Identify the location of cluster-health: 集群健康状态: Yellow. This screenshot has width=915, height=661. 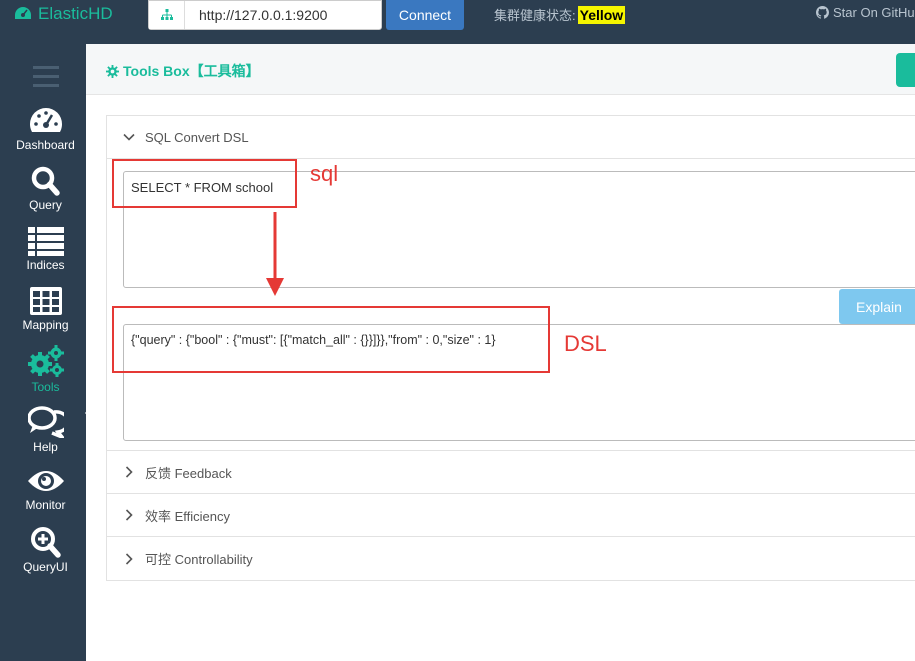
(560, 14).